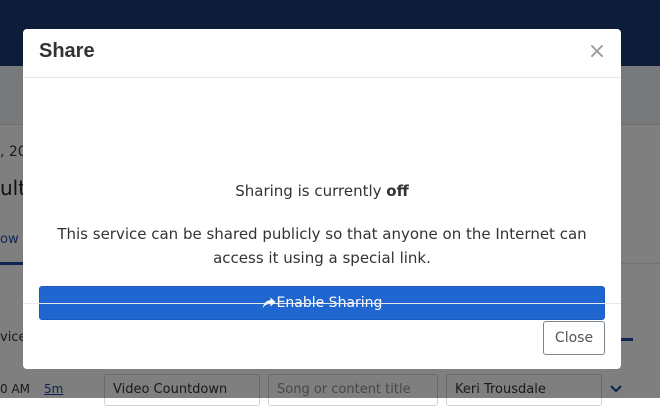 The height and width of the screenshot is (406, 660). Describe the element at coordinates (574, 338) in the screenshot. I see `close-button: Close` at that location.